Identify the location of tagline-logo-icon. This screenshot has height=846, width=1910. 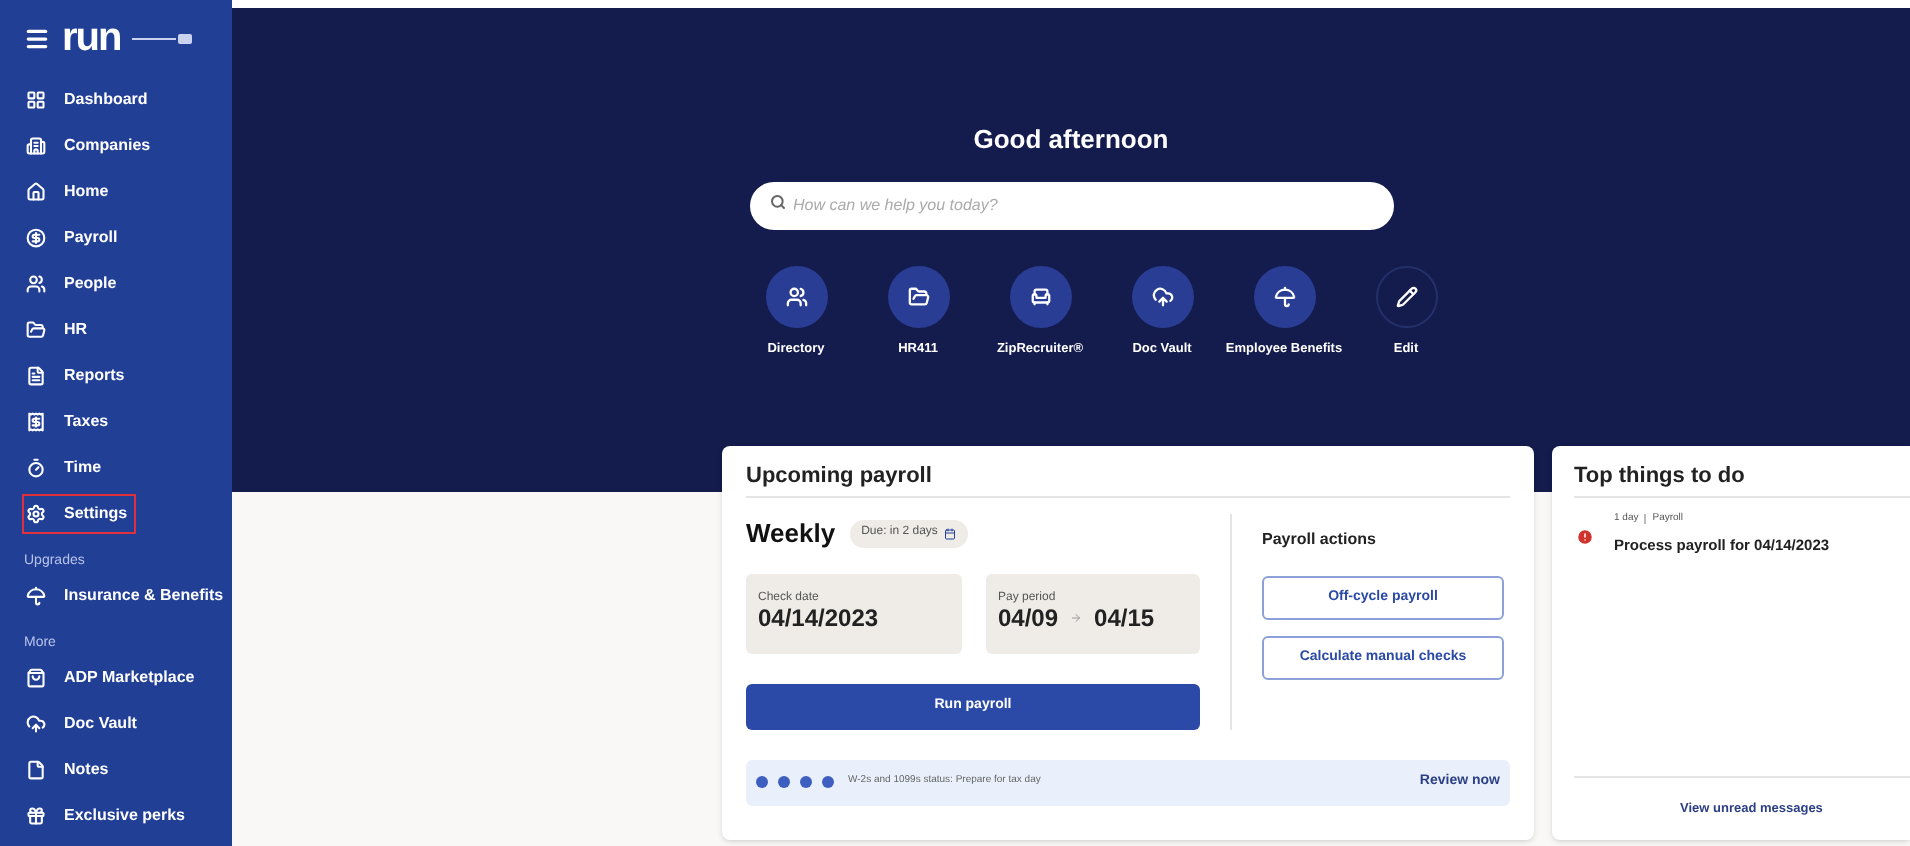
(162, 38).